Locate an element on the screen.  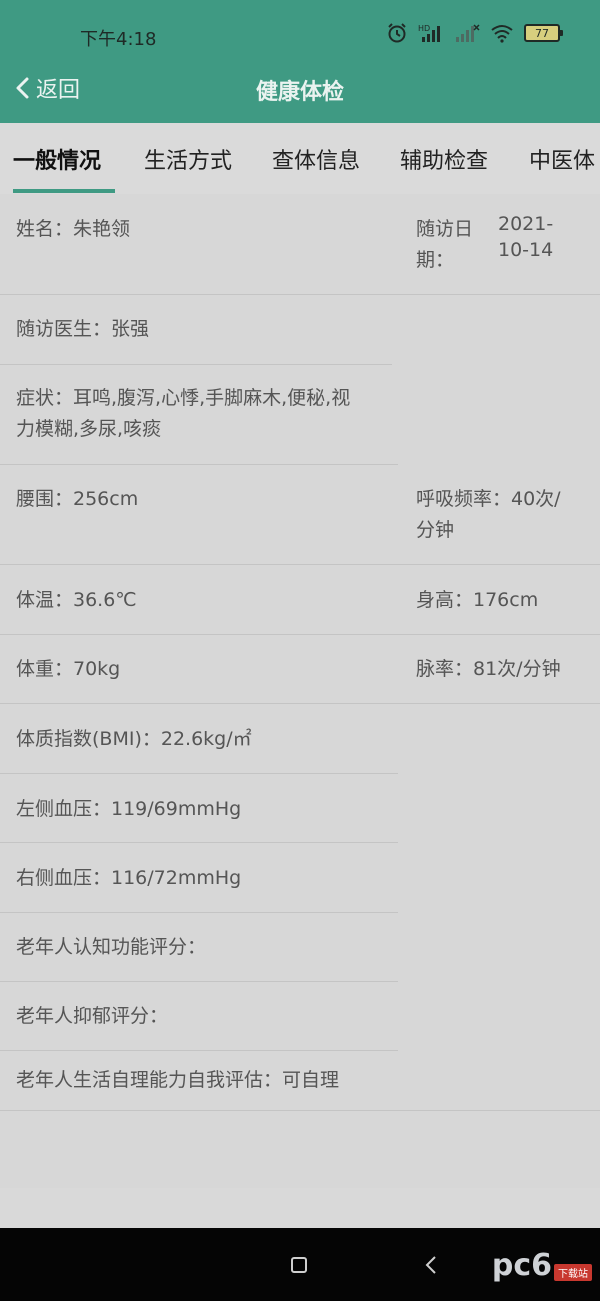
tab-lifestyle: 生活方式 is located at coordinates (188, 159).